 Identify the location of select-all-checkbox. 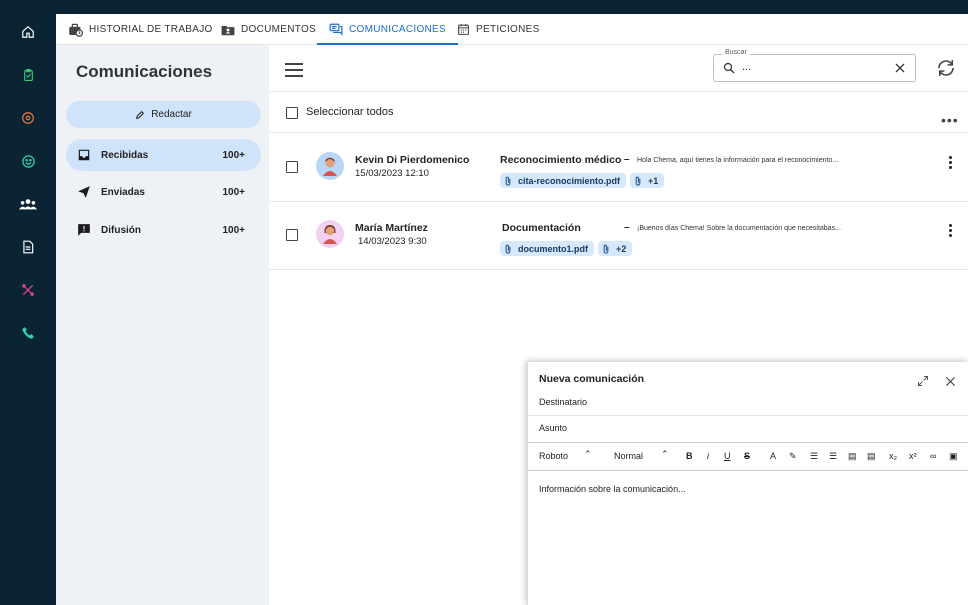
(292, 113).